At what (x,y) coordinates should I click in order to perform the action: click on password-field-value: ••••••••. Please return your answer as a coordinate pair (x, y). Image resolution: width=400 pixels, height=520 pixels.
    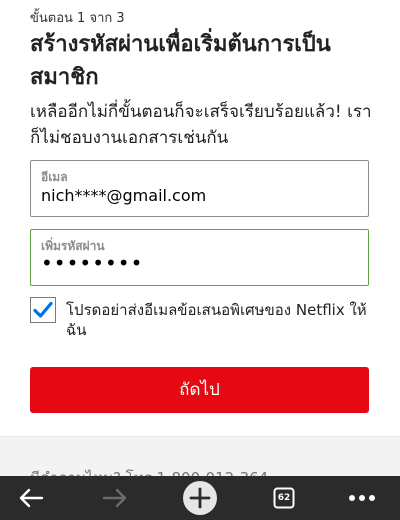
    Looking at the image, I should click on (92, 263).